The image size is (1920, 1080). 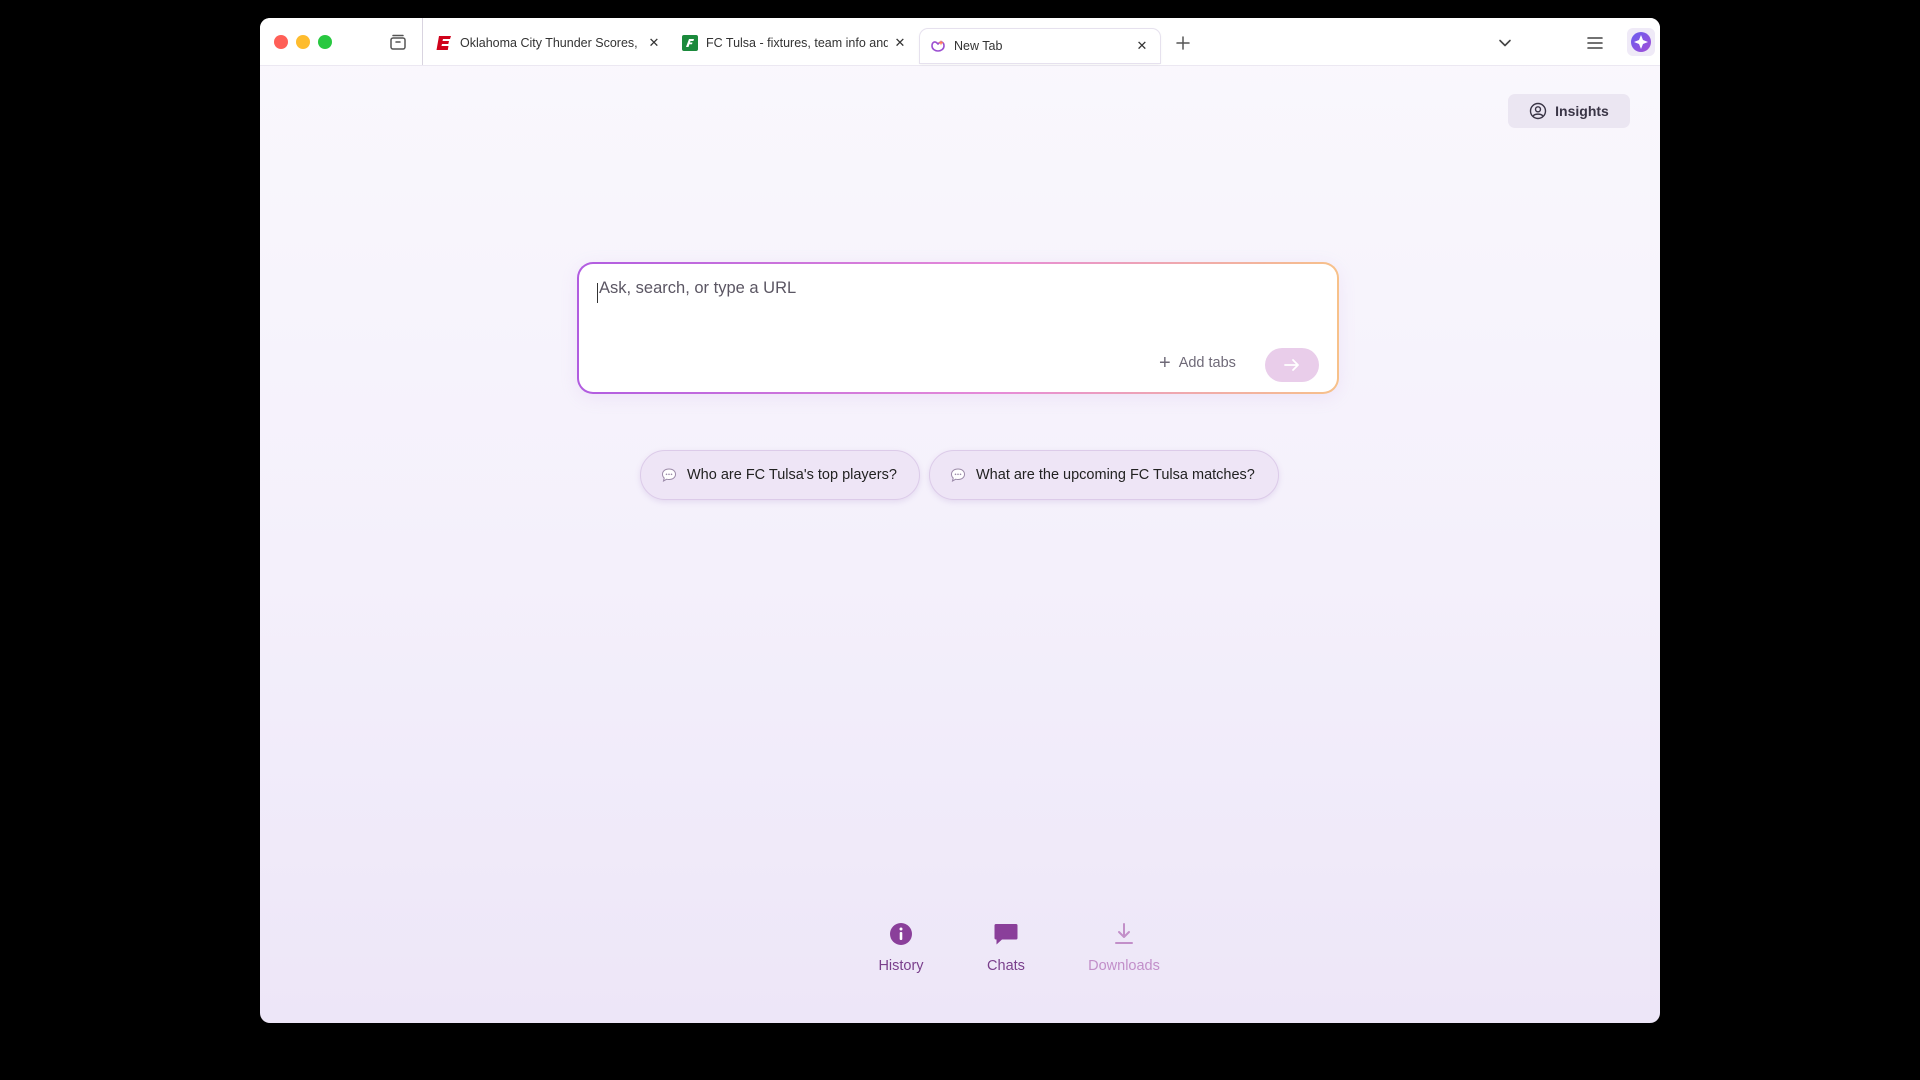 I want to click on suggestion-text: Who are FC Tulsa's top players?, so click(x=792, y=475).